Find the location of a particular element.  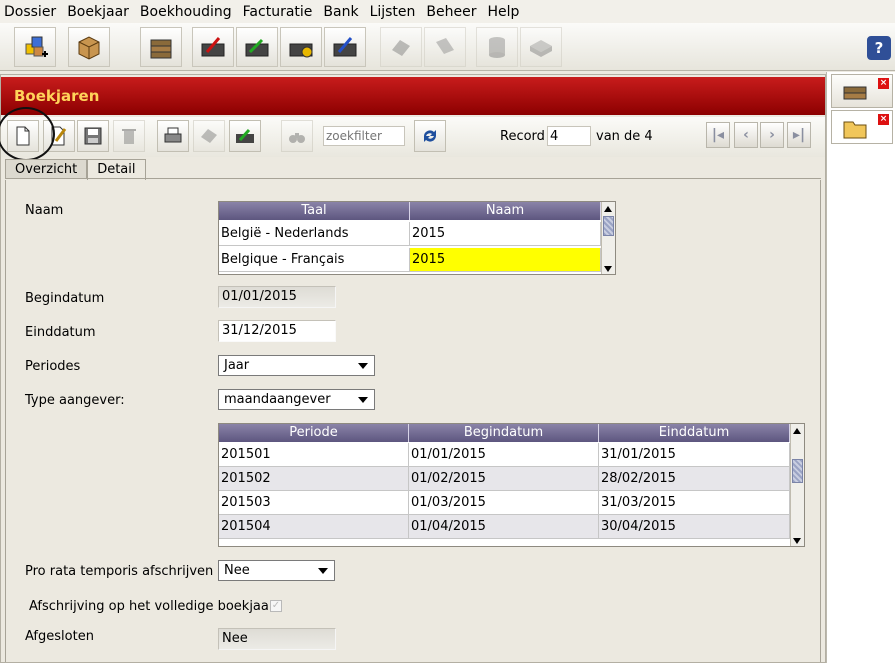

table-cell: 01/02/2015 is located at coordinates (504, 479).